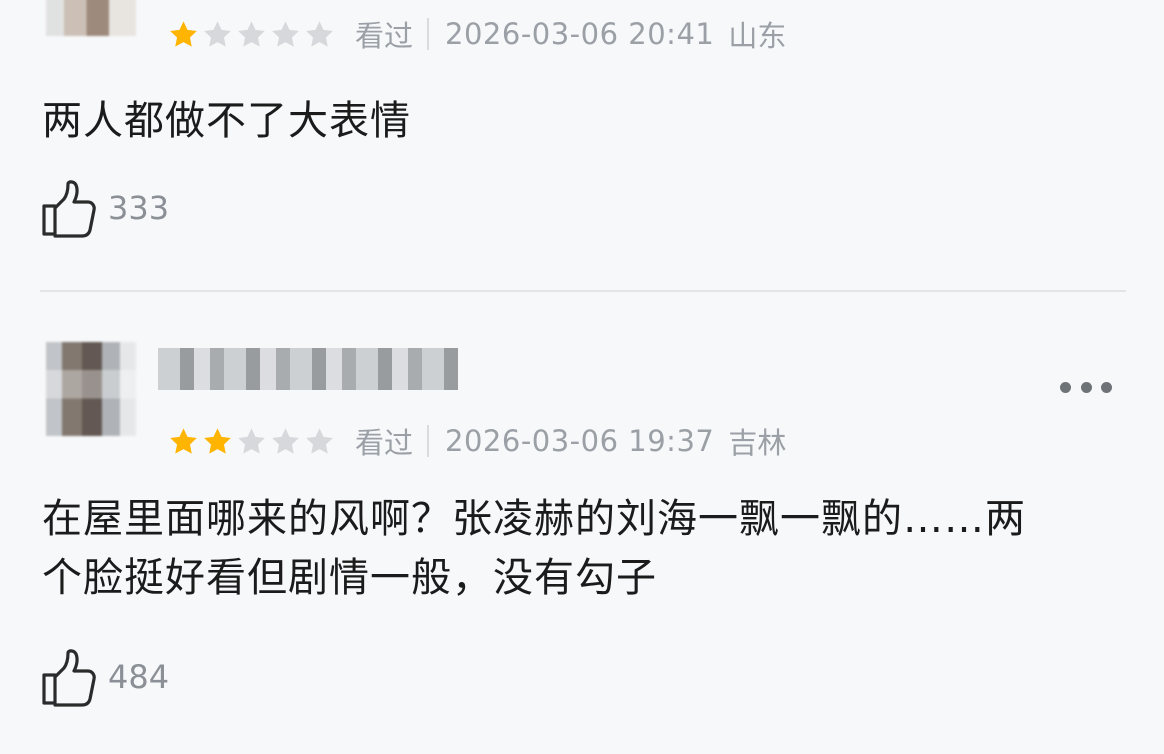  What do you see at coordinates (104, 677) in the screenshot?
I see `like-button: 484` at bounding box center [104, 677].